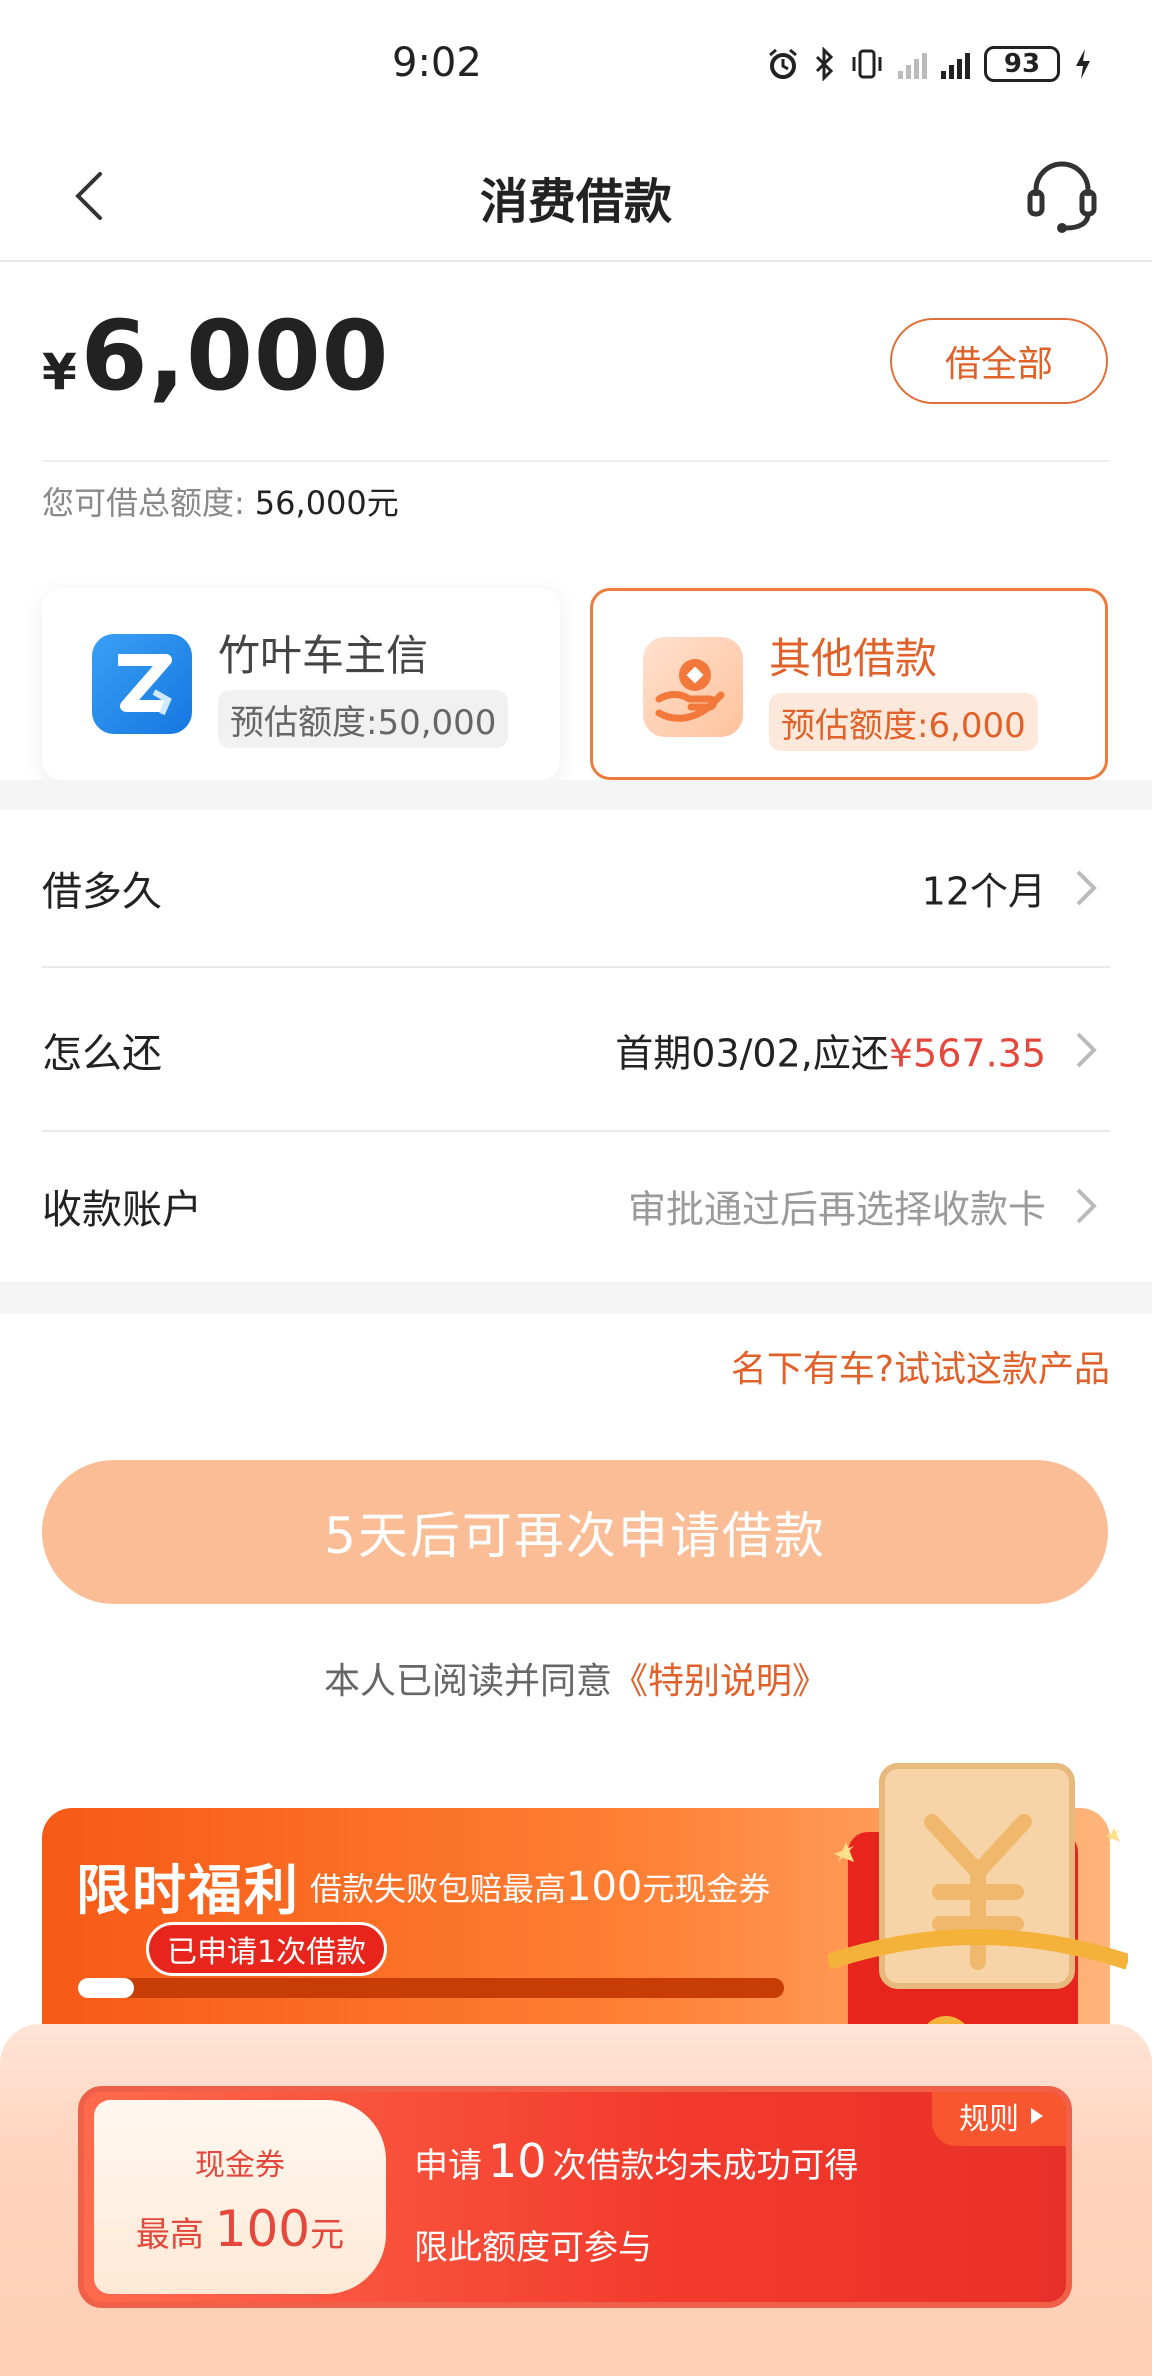  I want to click on benefit-subtitle: 借款失败包赔最高100元现金券, so click(540, 1887).